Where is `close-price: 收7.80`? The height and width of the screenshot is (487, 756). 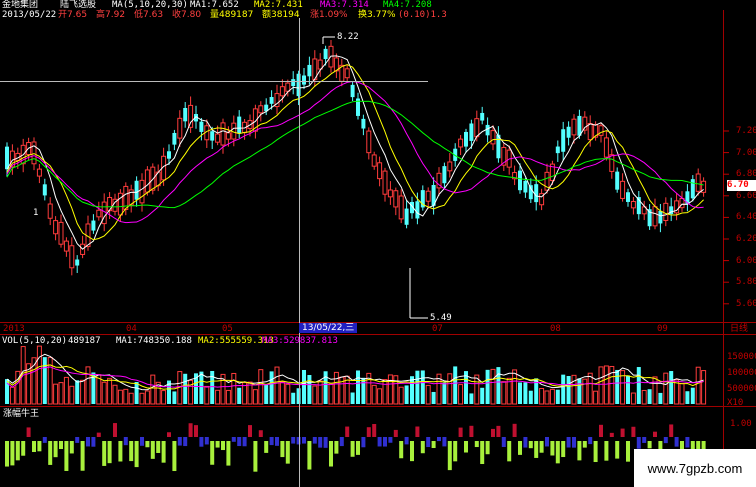 close-price: 收7.80 is located at coordinates (187, 15).